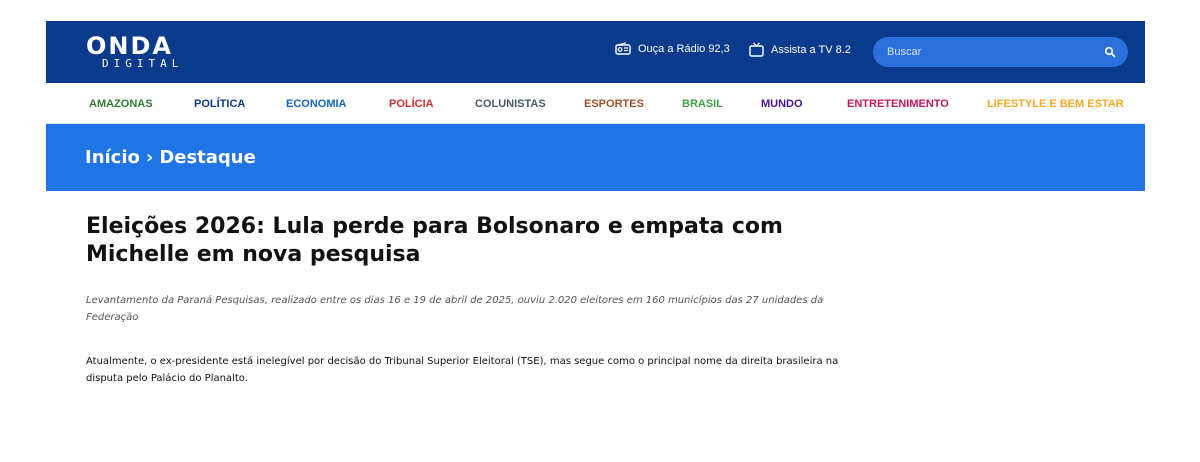  I want to click on breadcrumb: Início › Destaque, so click(170, 158).